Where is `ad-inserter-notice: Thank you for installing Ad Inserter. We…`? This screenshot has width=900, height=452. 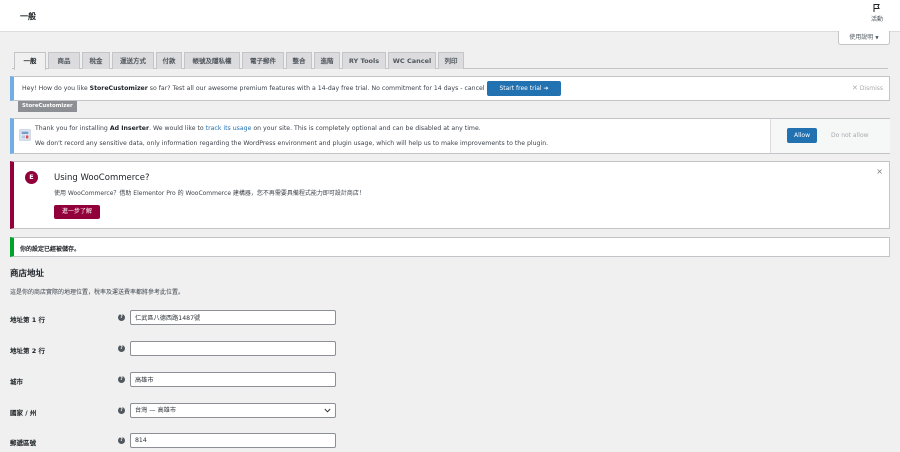 ad-inserter-notice: Thank you for installing Ad Inserter. We… is located at coordinates (450, 136).